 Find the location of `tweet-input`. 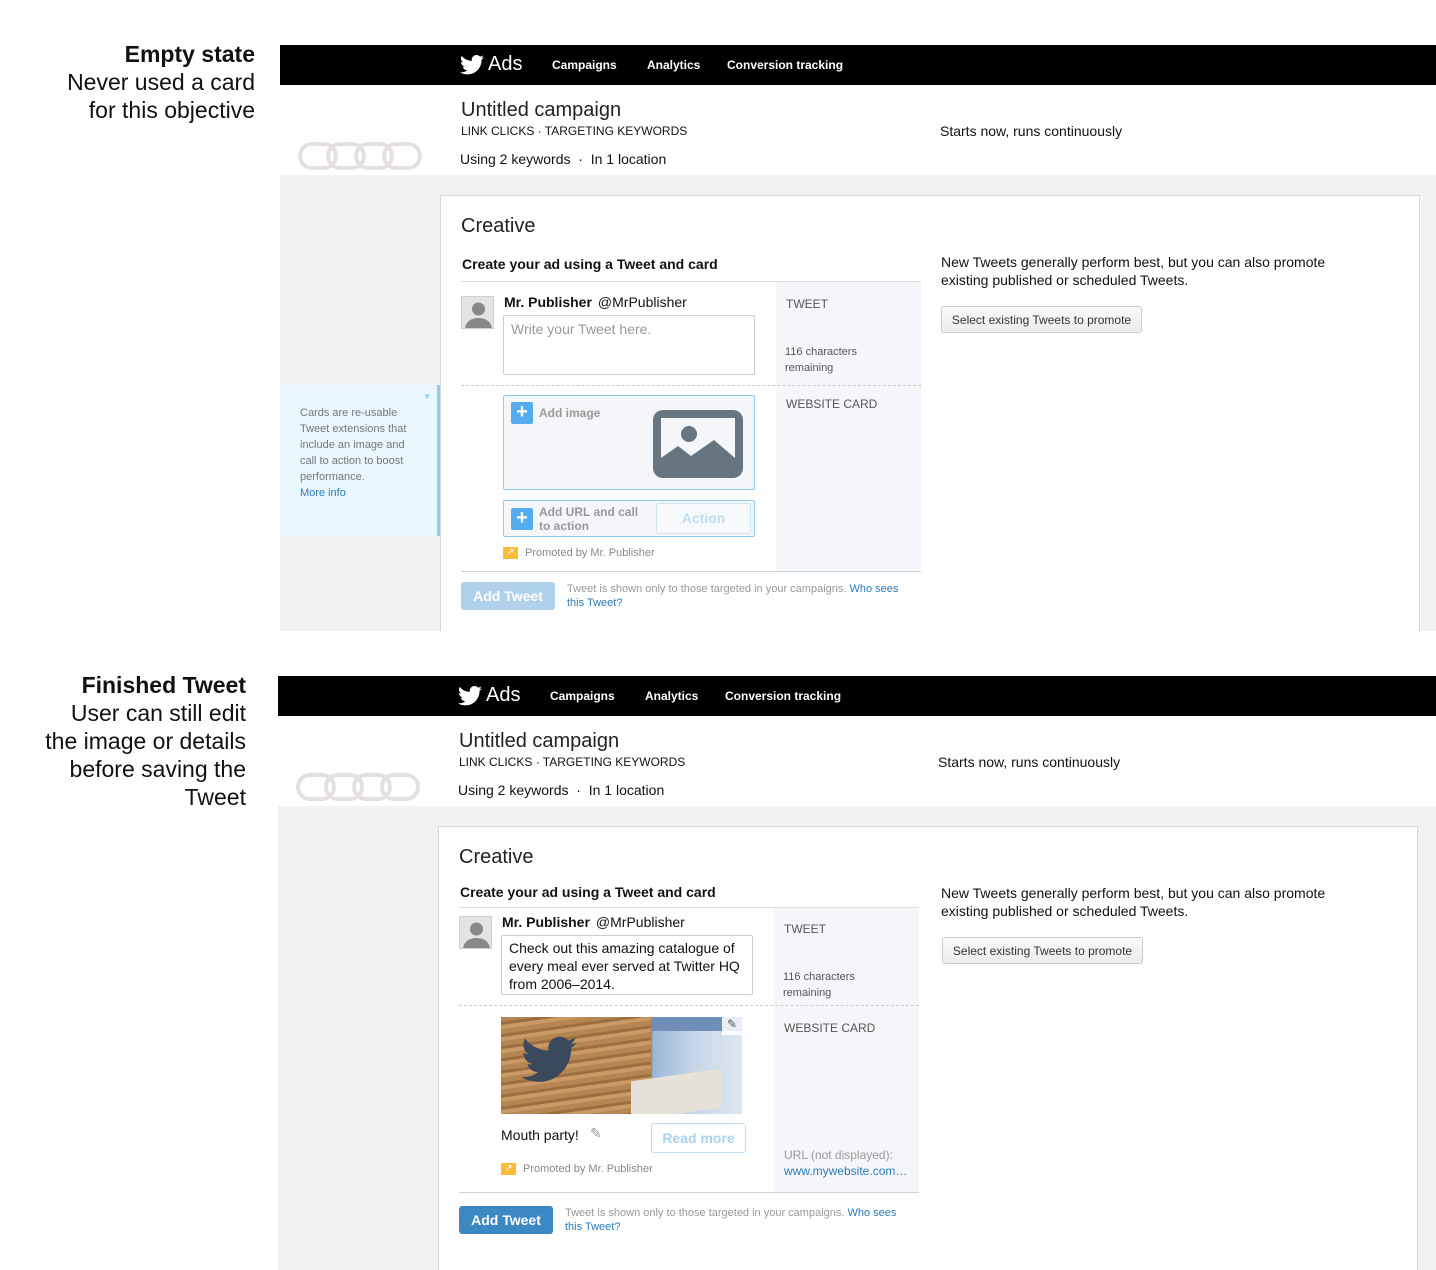

tweet-input is located at coordinates (629, 345).